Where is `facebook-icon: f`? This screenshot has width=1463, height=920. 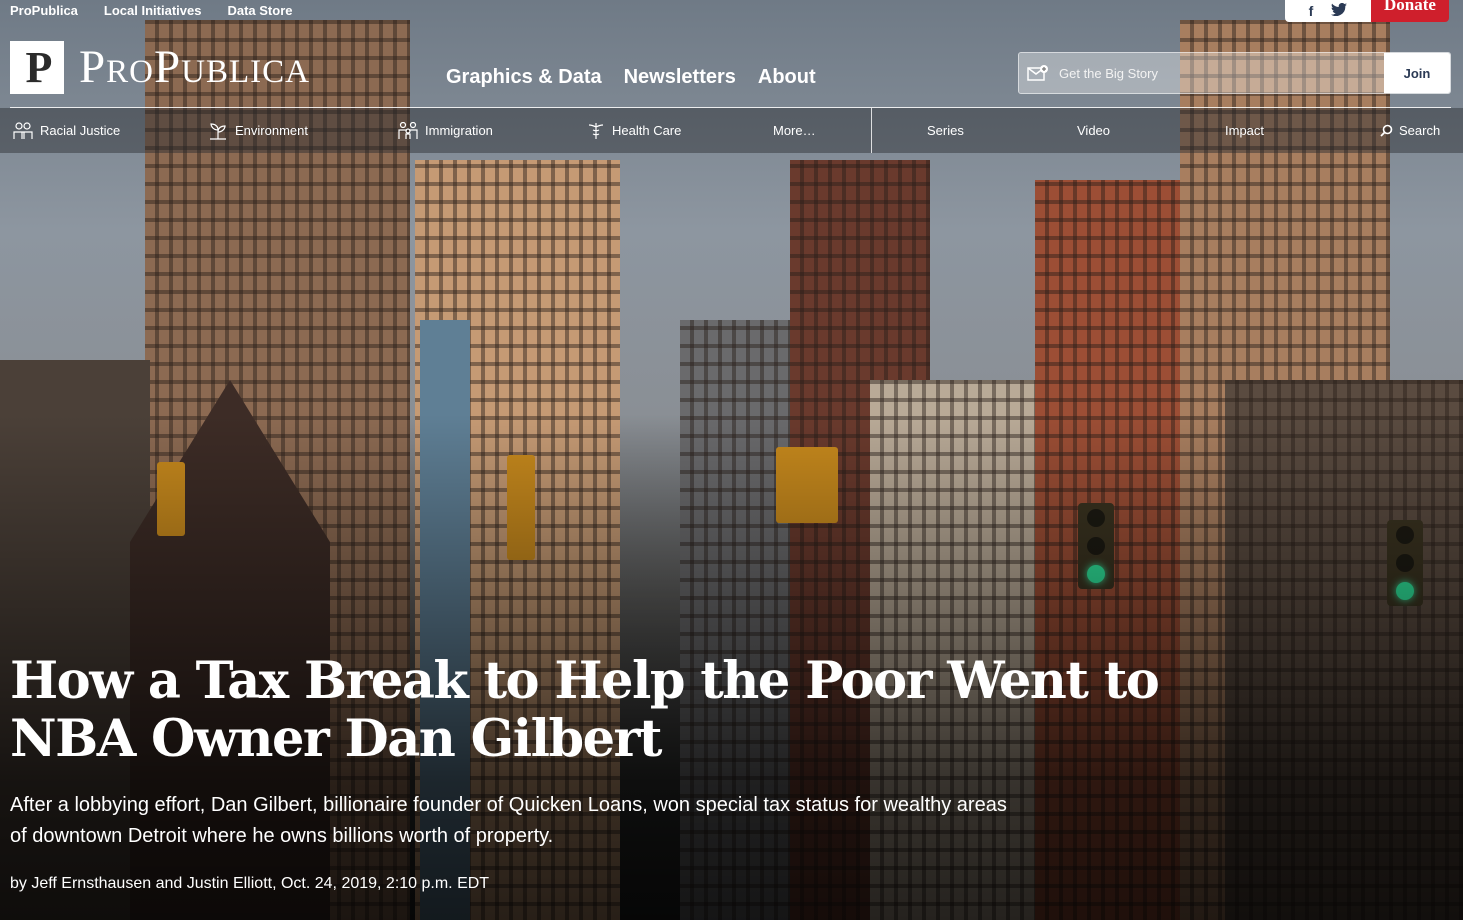 facebook-icon: f is located at coordinates (1311, 11).